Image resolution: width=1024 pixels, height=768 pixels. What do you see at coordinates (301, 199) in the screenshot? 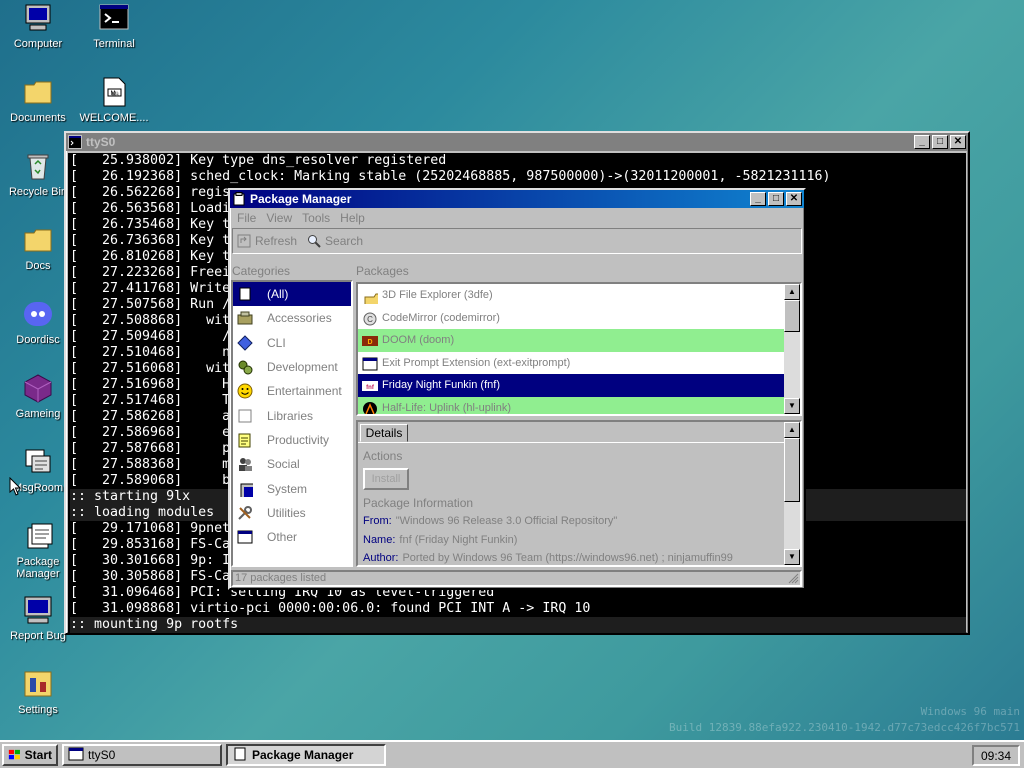
I see `package-manager-title: Package Manager` at bounding box center [301, 199].